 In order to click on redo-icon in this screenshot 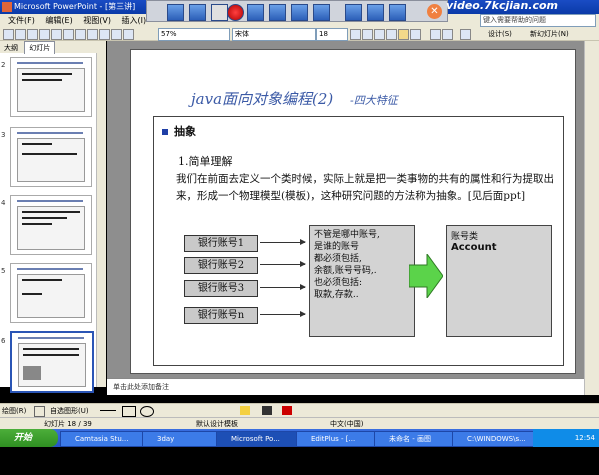, I will do `click(128, 34)`.